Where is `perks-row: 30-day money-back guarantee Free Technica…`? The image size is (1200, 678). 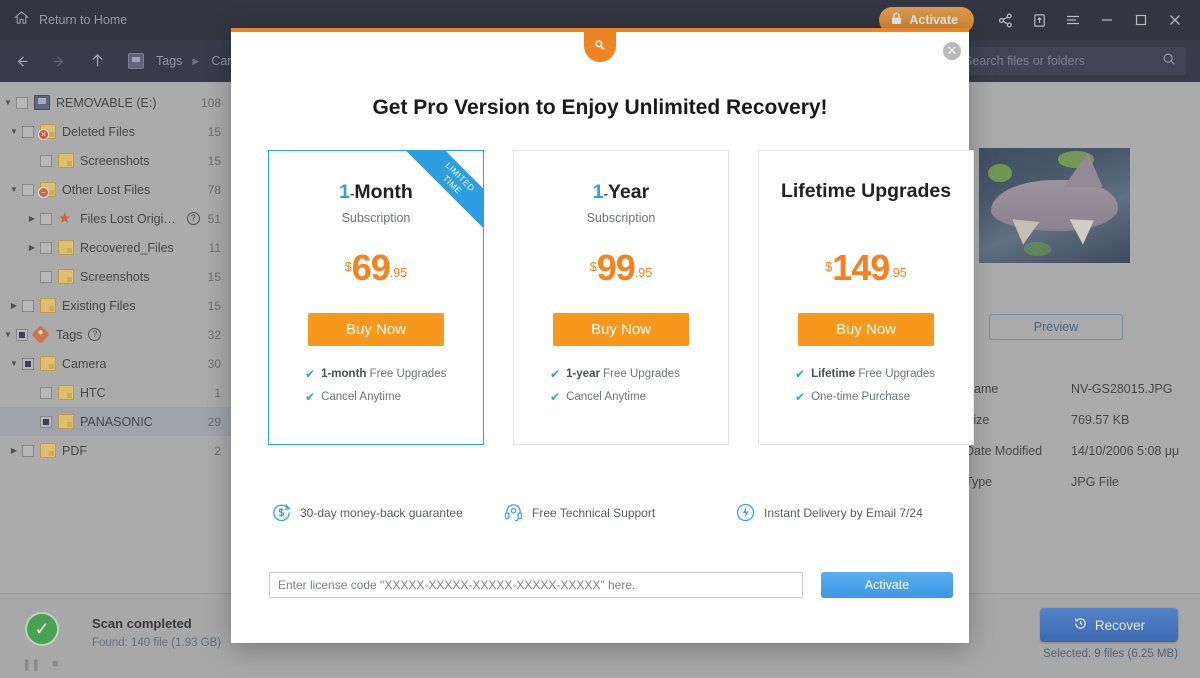
perks-row: 30-day money-back guarantee Free Technica… is located at coordinates (600, 512).